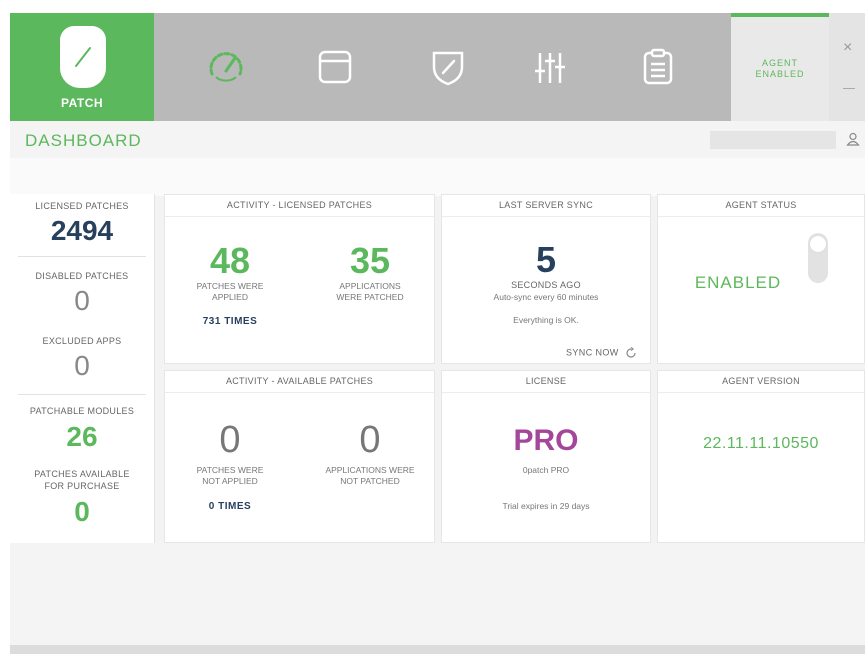 This screenshot has height=654, width=865. Describe the element at coordinates (370, 260) in the screenshot. I see `apps-patched-value: 35` at that location.